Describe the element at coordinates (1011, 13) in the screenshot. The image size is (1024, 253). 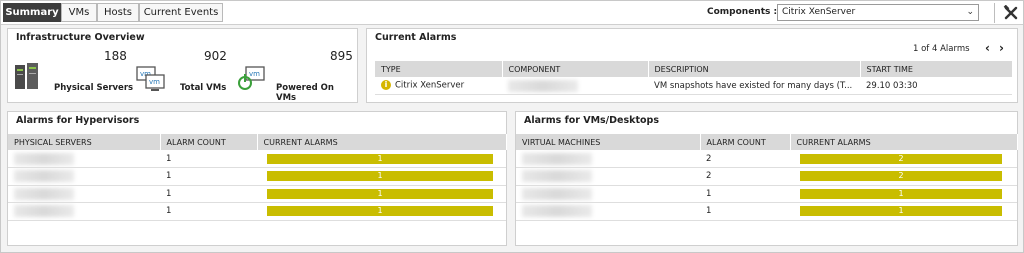
I see `tools-icon` at that location.